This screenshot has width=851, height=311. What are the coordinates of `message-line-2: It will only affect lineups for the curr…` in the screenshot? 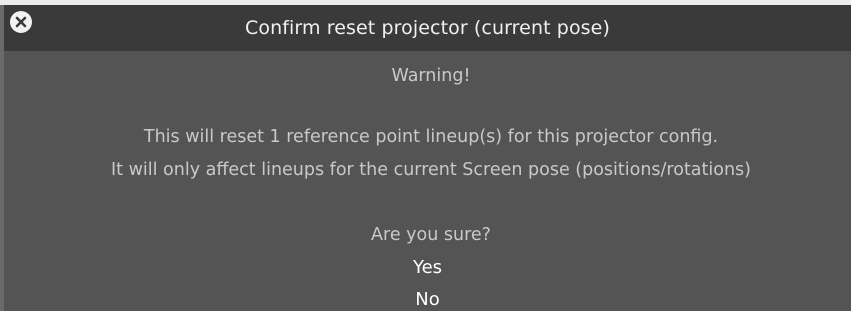 It's located at (431, 170).